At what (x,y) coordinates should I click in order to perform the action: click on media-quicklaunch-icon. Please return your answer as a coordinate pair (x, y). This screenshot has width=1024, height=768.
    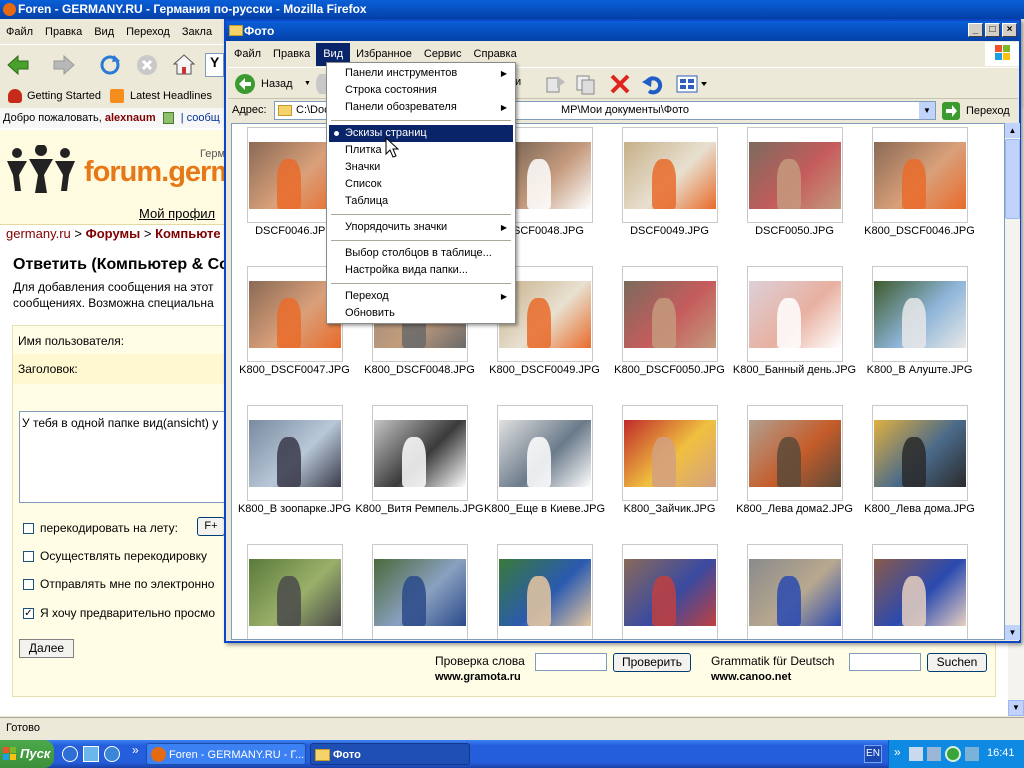
    Looking at the image, I should click on (112, 754).